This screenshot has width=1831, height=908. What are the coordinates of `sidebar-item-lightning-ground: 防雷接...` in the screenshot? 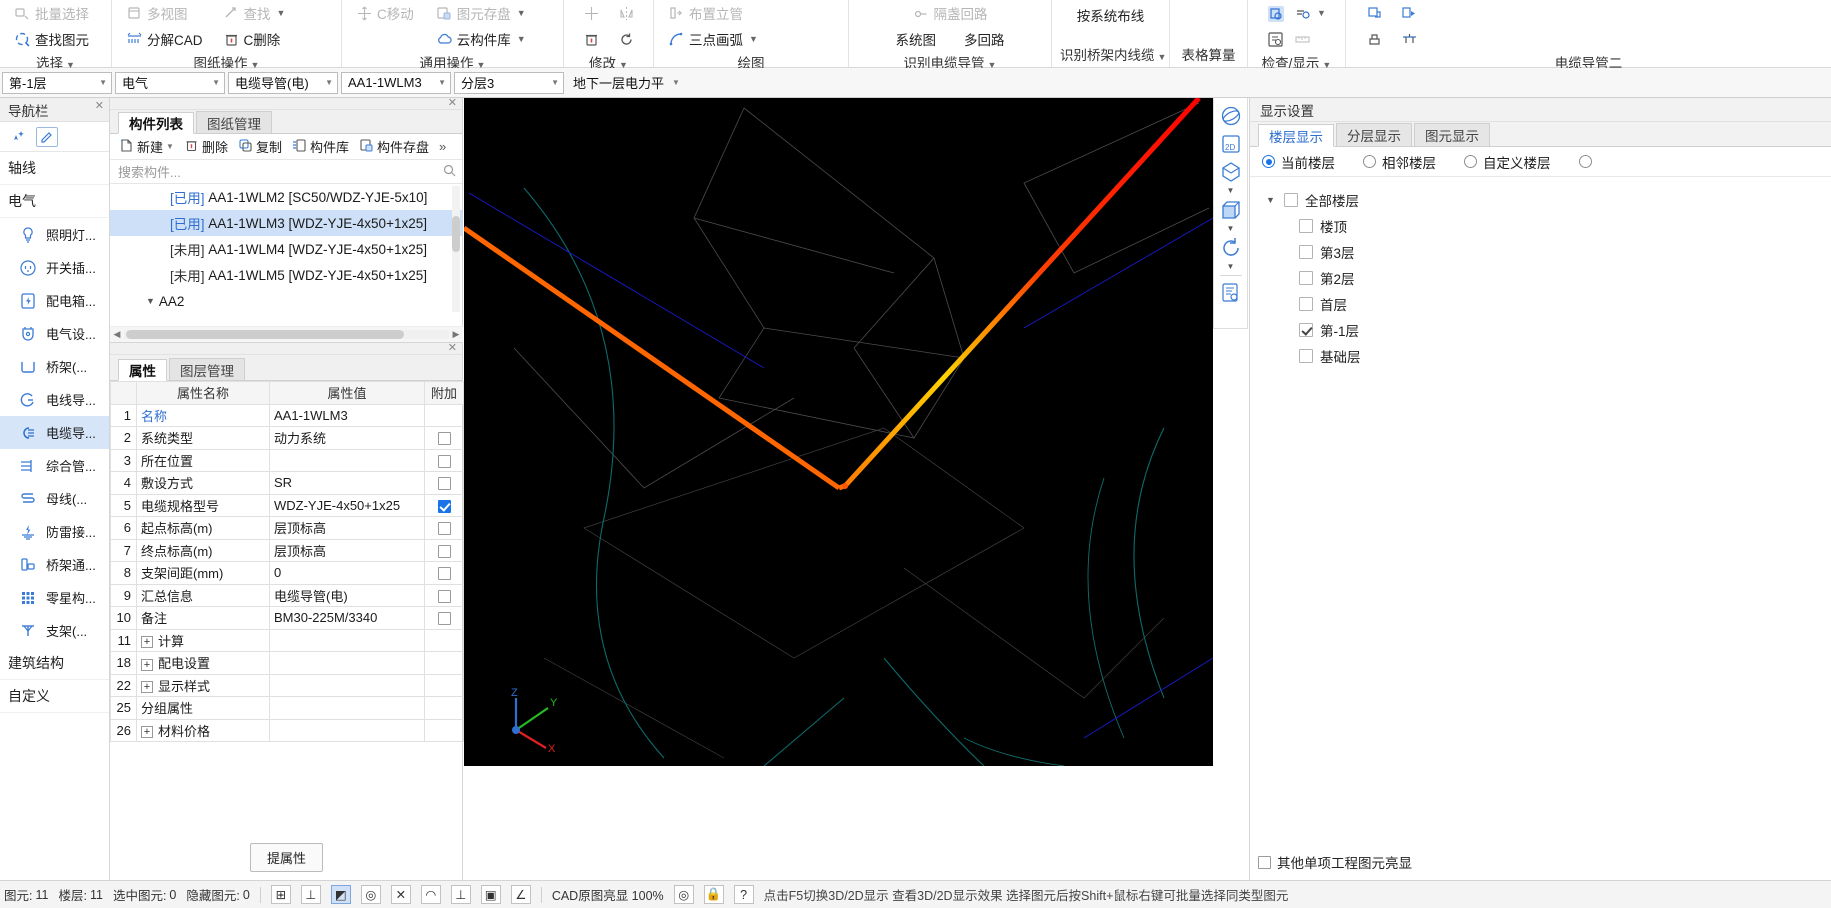 It's located at (54, 531).